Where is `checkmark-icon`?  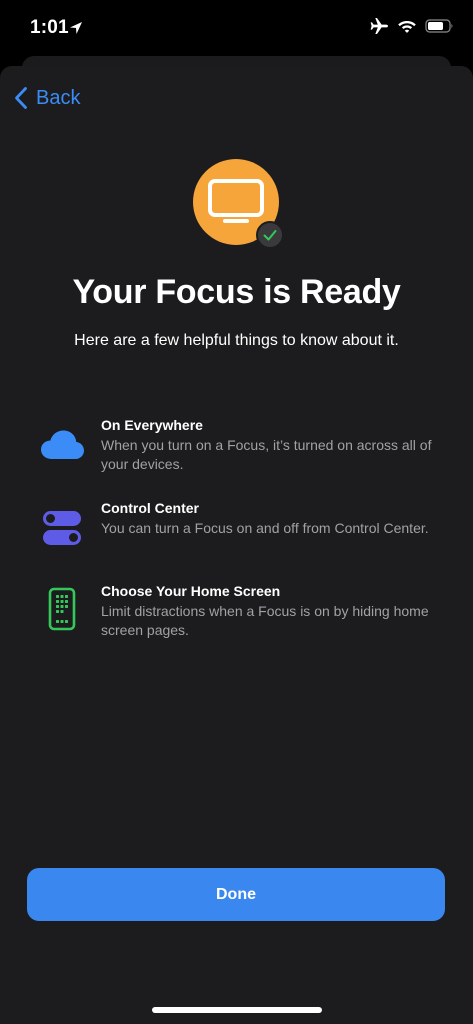 checkmark-icon is located at coordinates (270, 235).